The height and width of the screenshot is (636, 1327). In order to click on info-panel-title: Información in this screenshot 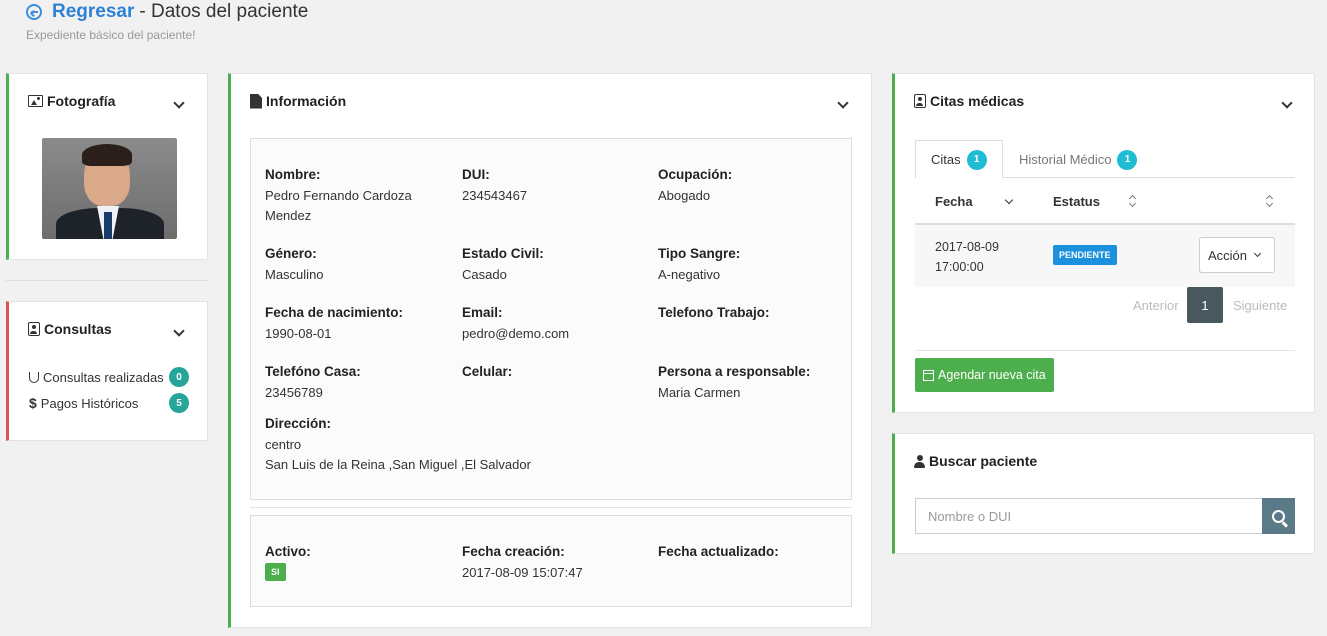, I will do `click(298, 101)`.